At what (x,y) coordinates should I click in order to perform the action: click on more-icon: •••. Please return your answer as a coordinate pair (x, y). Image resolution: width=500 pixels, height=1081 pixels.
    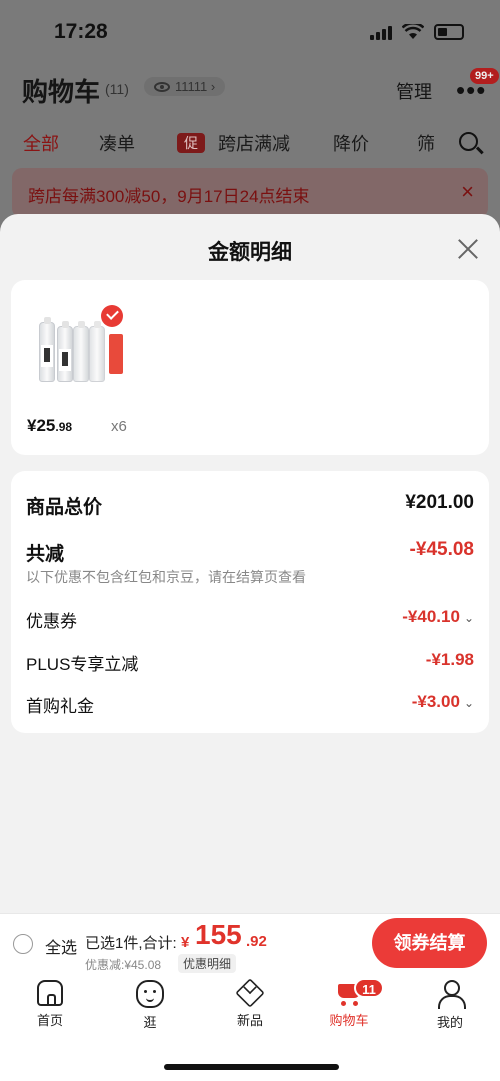
    Looking at the image, I should click on (471, 90).